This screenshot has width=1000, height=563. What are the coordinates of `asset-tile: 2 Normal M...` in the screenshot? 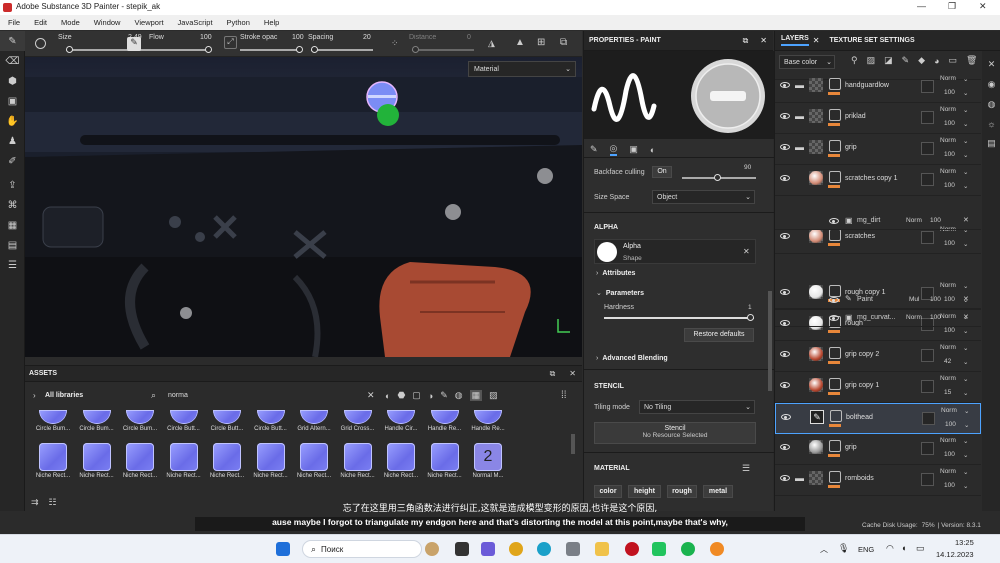 It's located at (488, 461).